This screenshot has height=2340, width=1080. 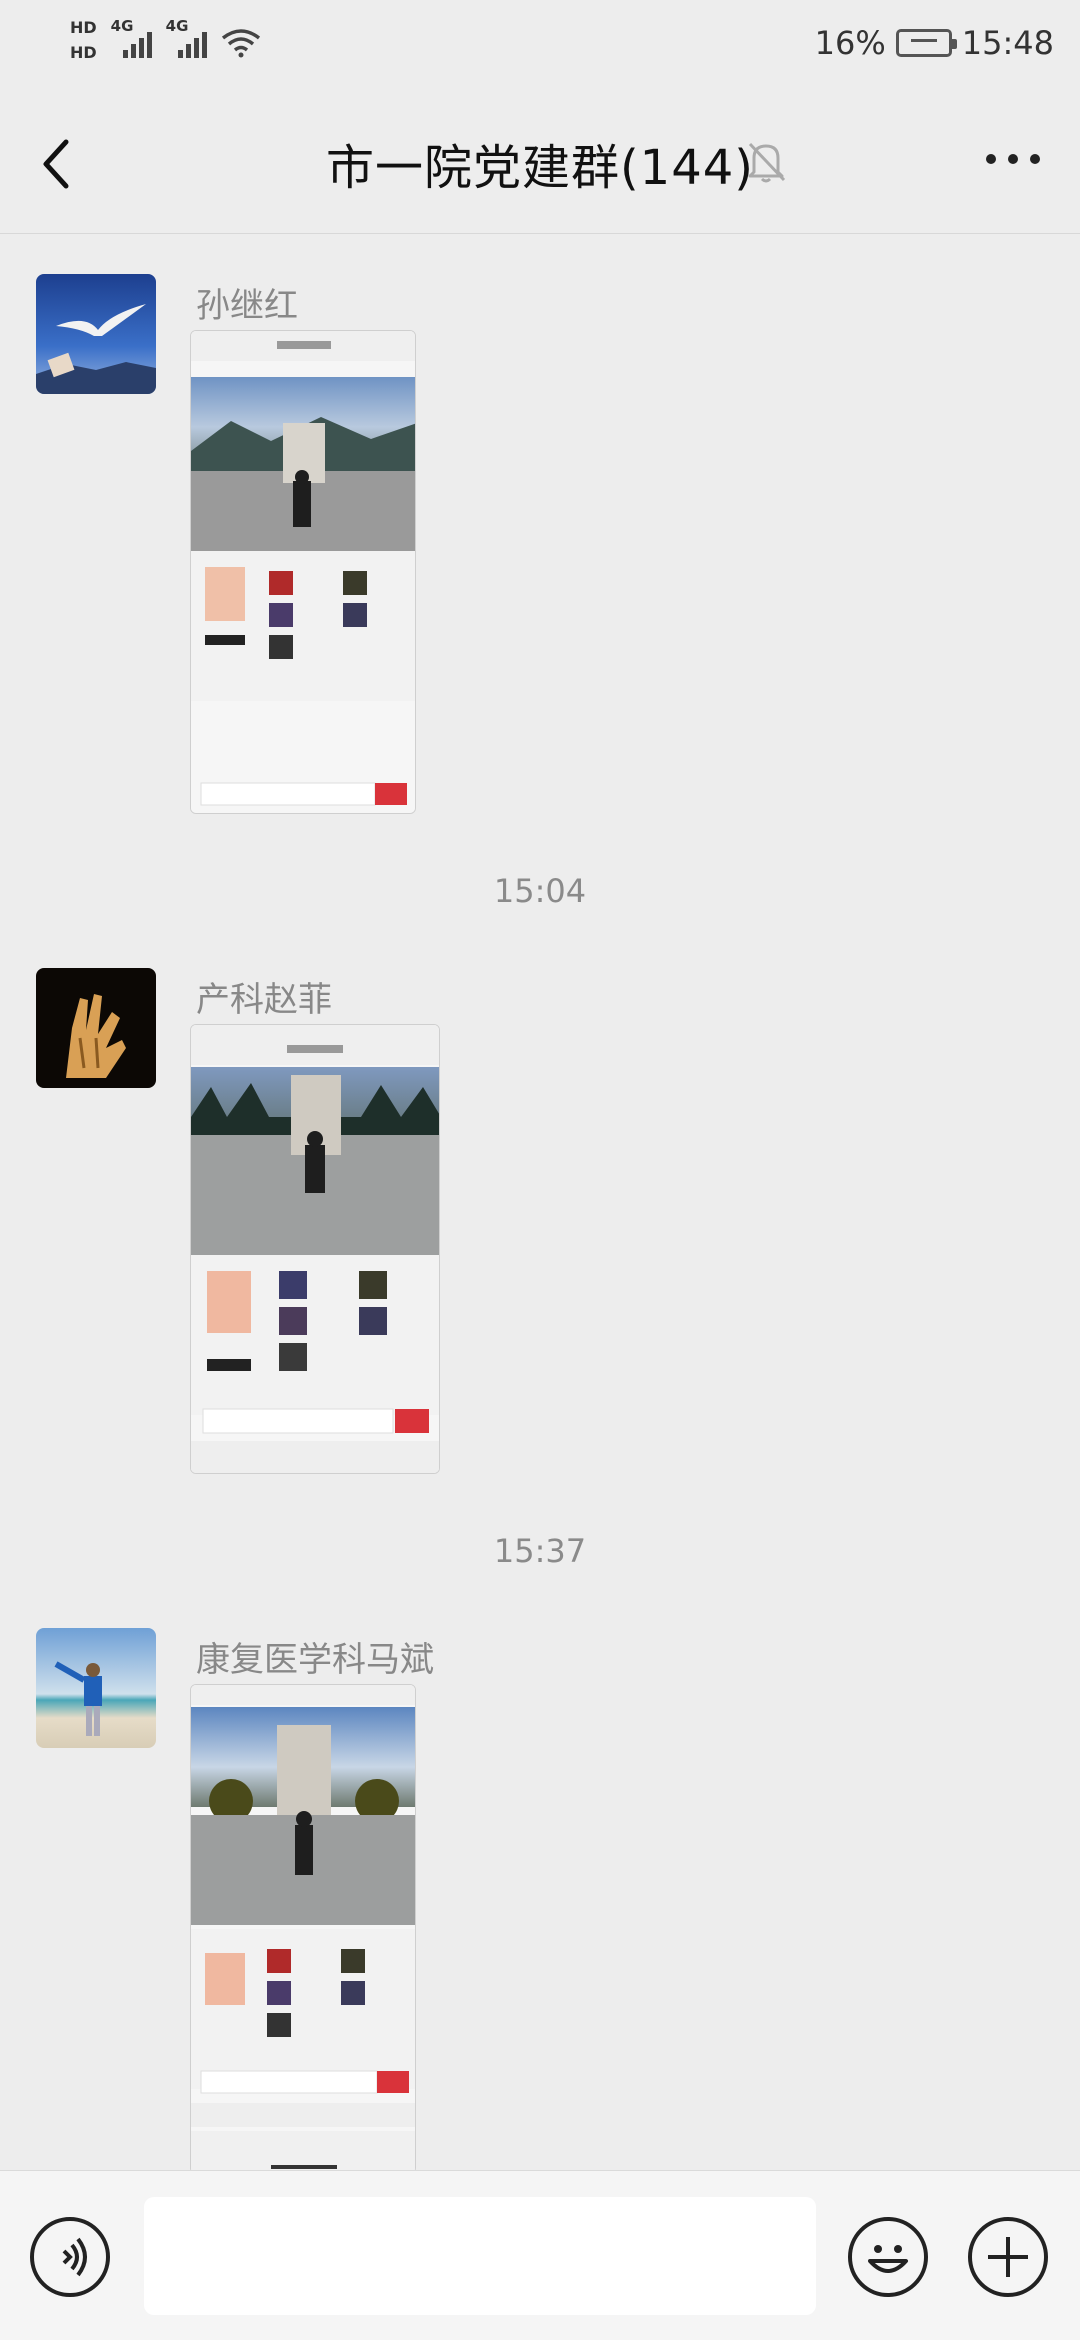 What do you see at coordinates (264, 1000) in the screenshot?
I see `sender-name: 产科赵菲` at bounding box center [264, 1000].